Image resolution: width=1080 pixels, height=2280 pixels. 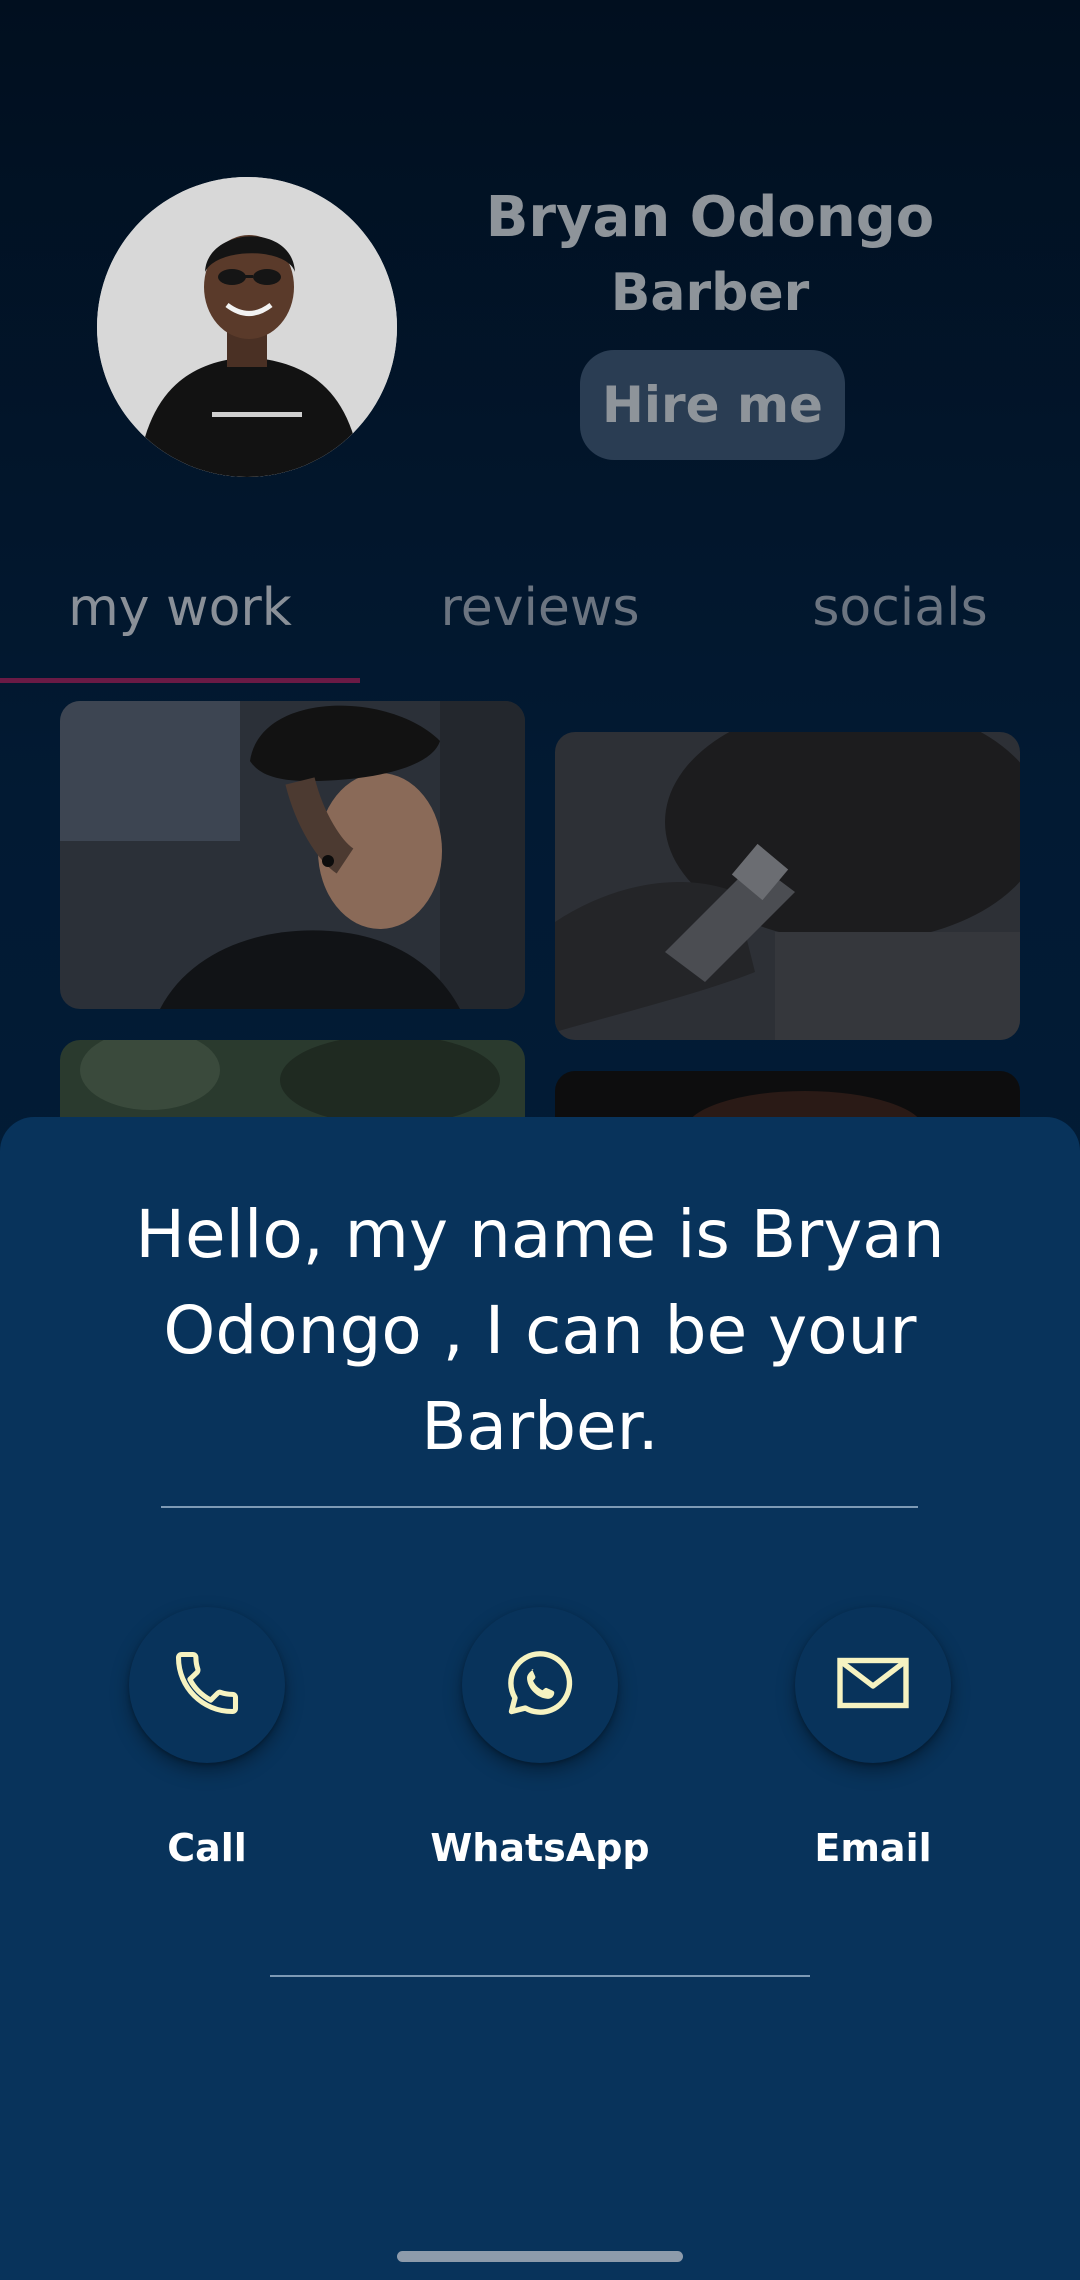 What do you see at coordinates (540, 608) in the screenshot?
I see `tab-reviews: reviews` at bounding box center [540, 608].